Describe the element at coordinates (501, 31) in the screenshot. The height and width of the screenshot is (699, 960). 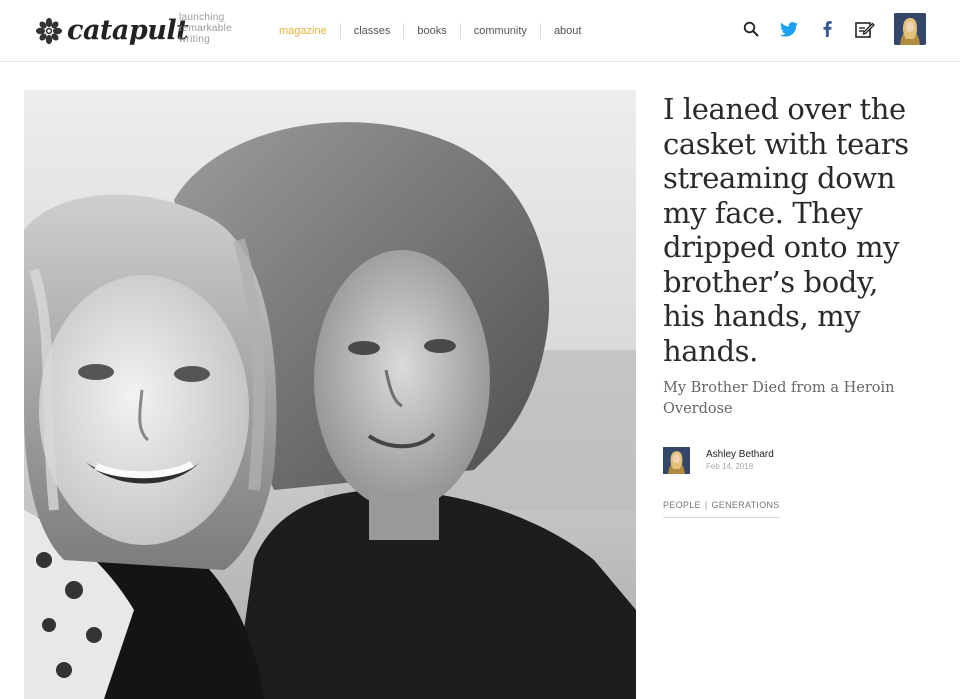
I see `nav-item-community: community` at that location.